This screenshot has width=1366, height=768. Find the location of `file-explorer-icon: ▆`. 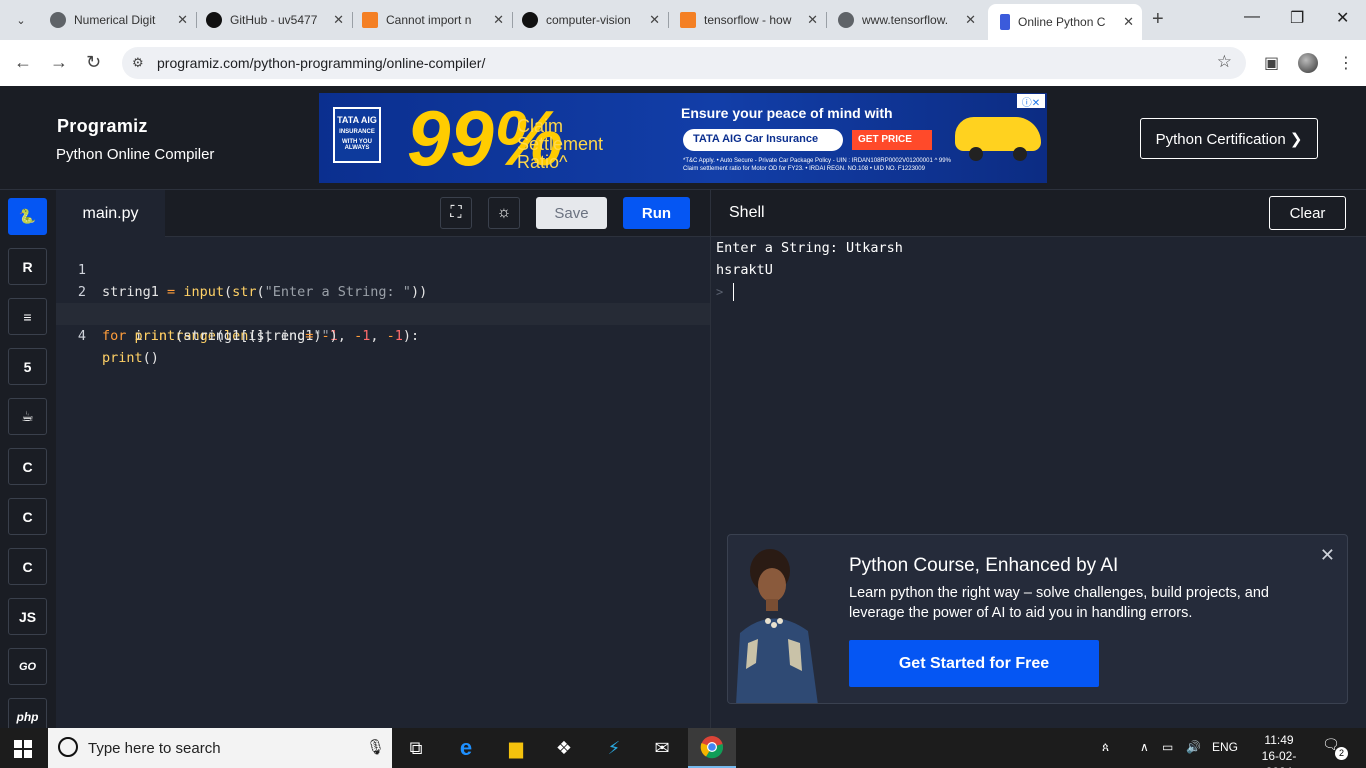

file-explorer-icon: ▆ is located at coordinates (516, 748).